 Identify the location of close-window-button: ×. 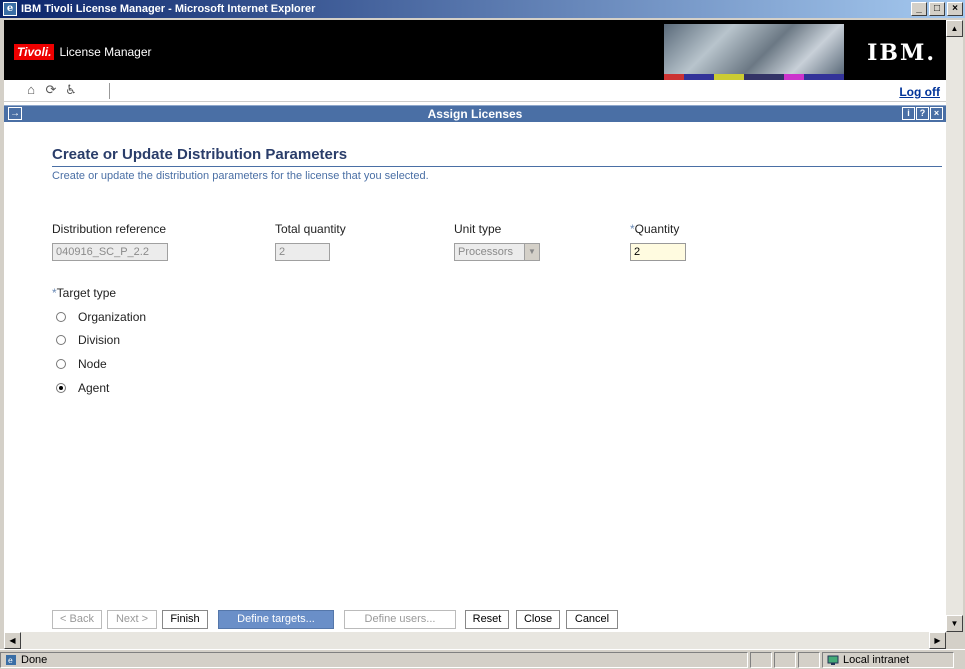
(955, 9).